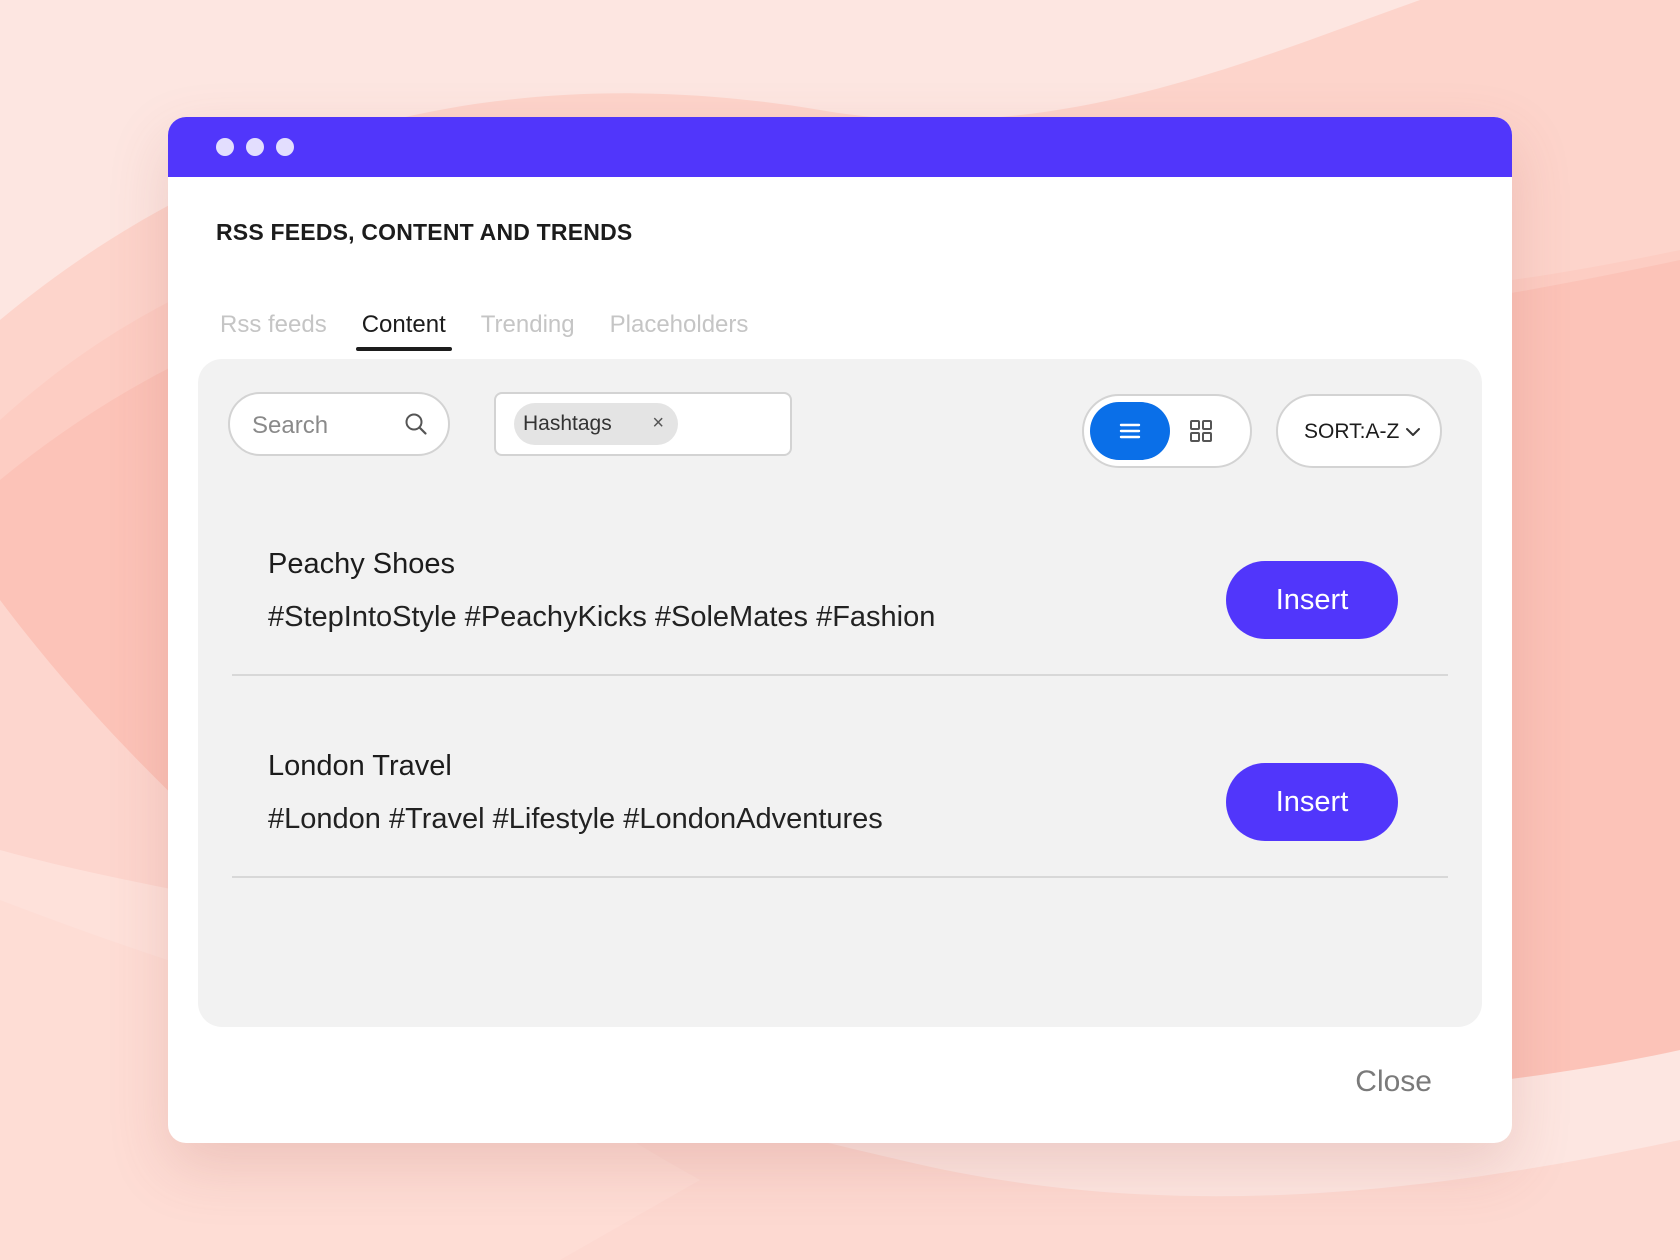  I want to click on grid-view-button, so click(1201, 433).